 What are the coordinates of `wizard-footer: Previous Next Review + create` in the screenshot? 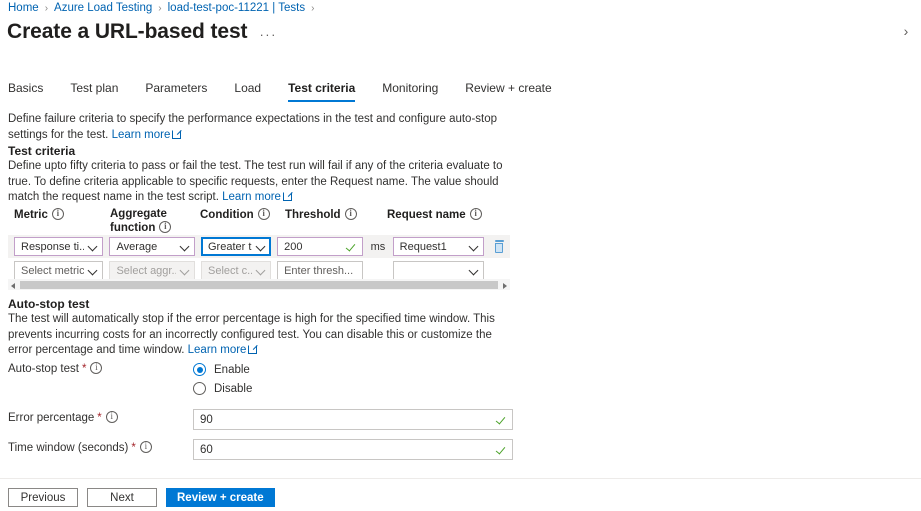 It's located at (146, 497).